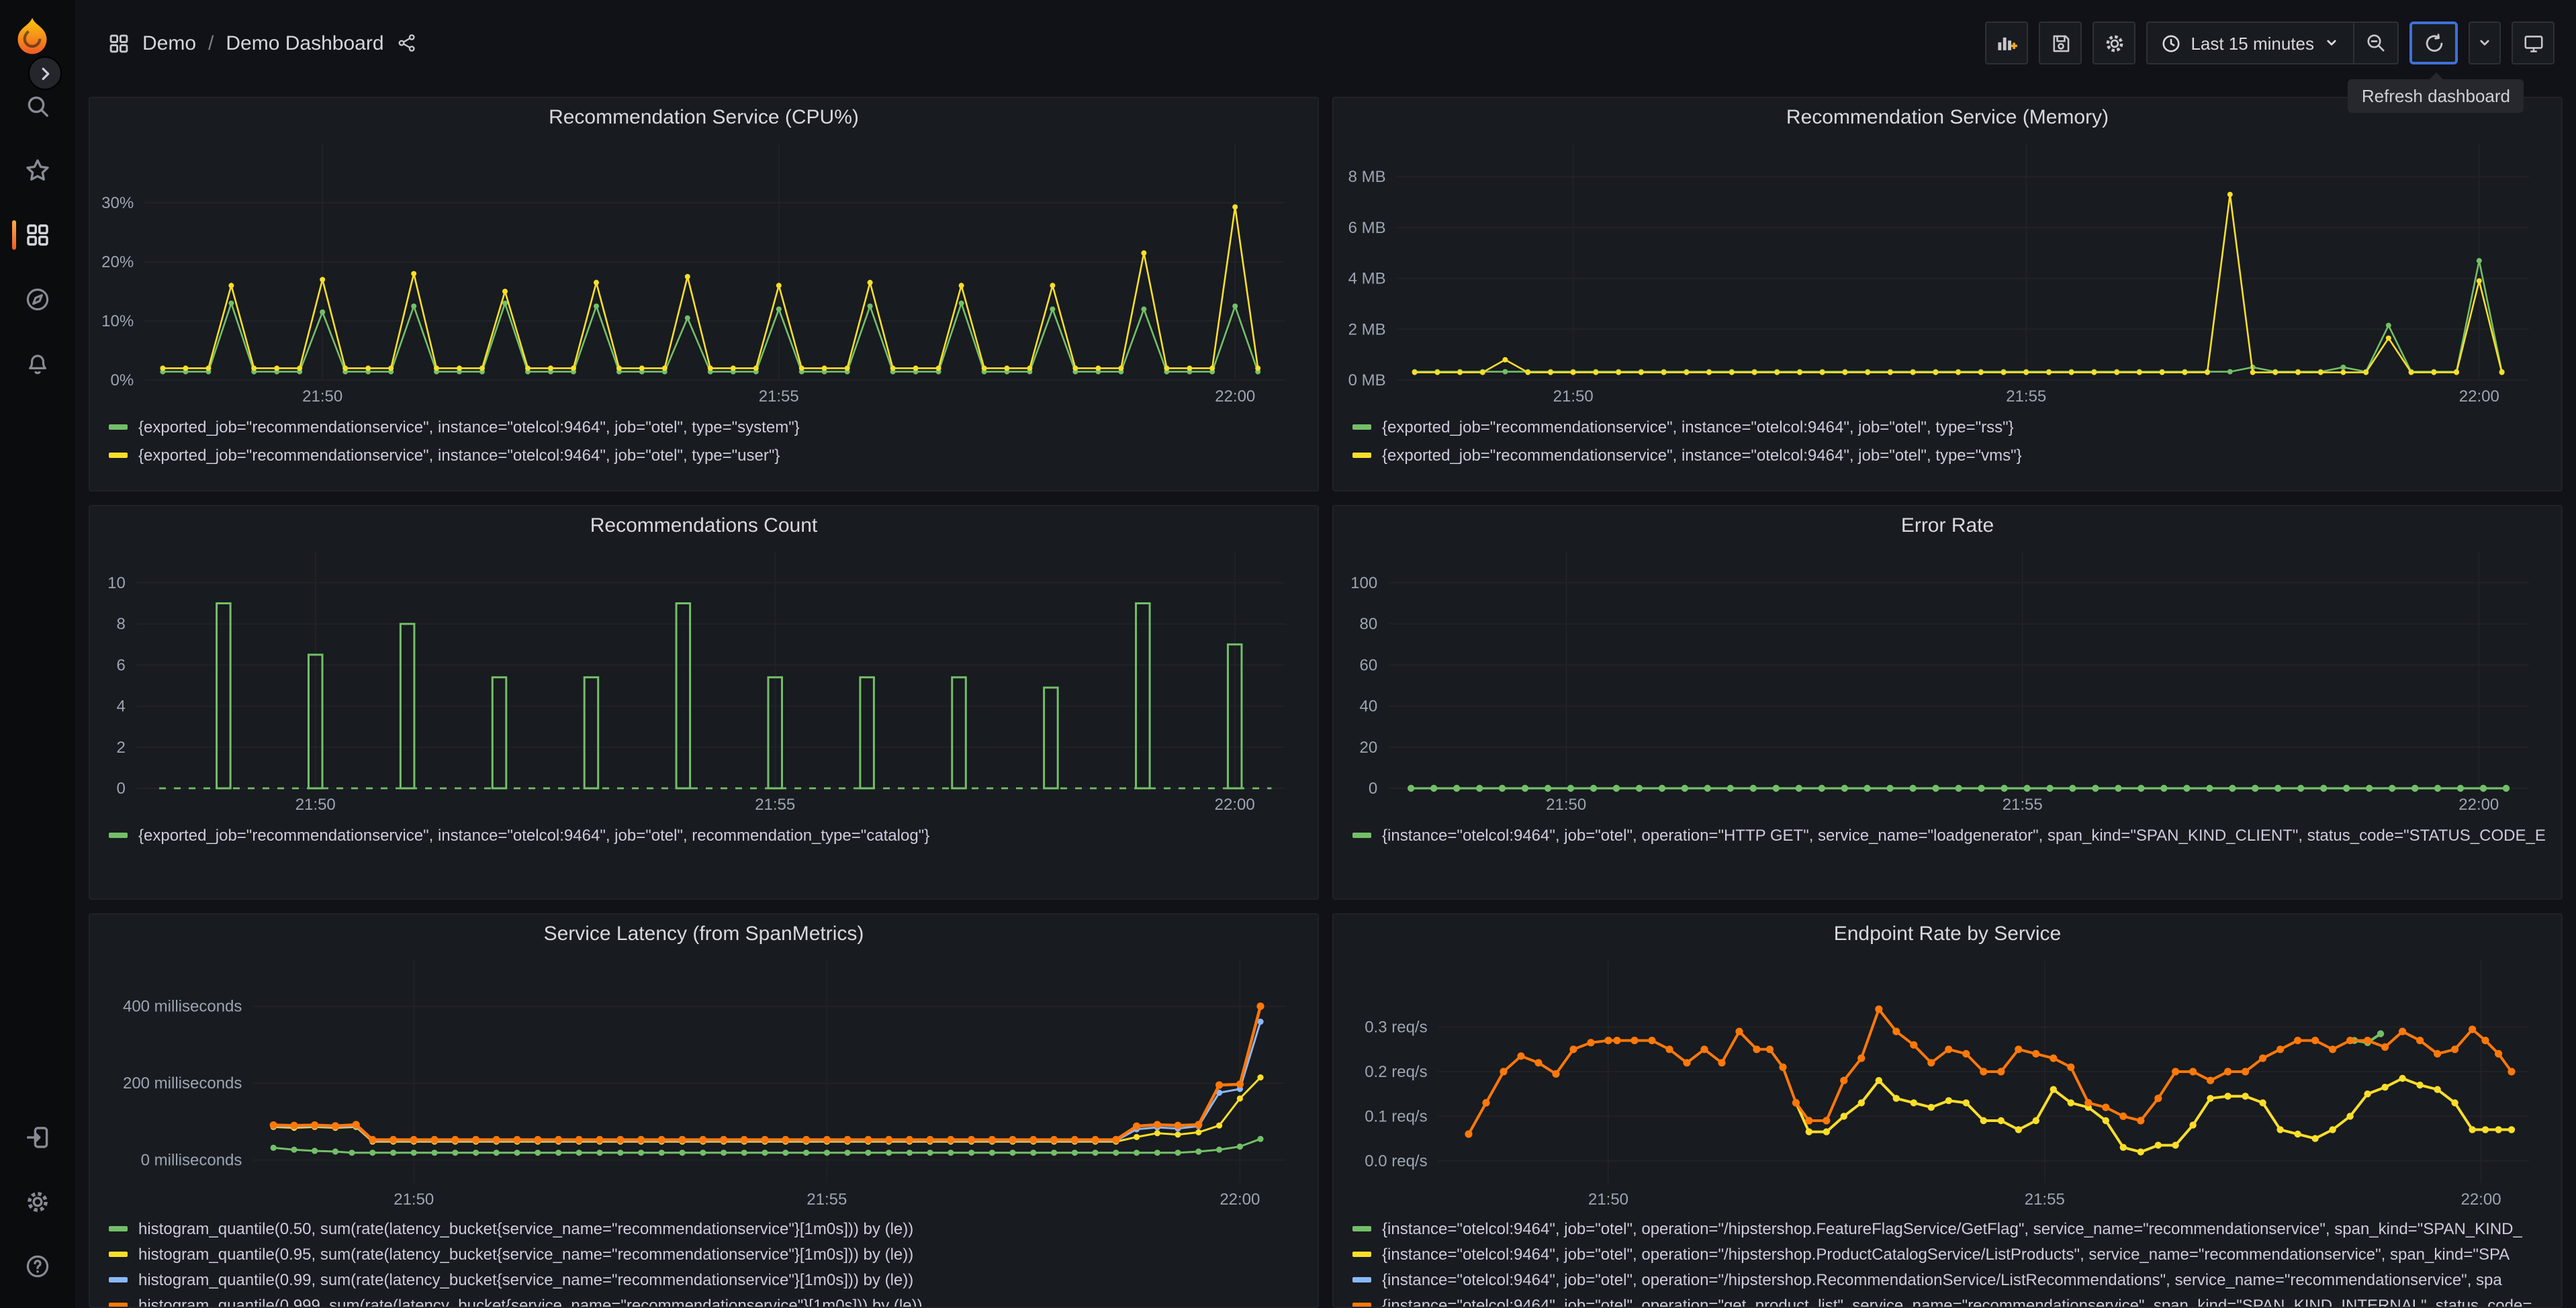  I want to click on sidebar-item-search, so click(37, 106).